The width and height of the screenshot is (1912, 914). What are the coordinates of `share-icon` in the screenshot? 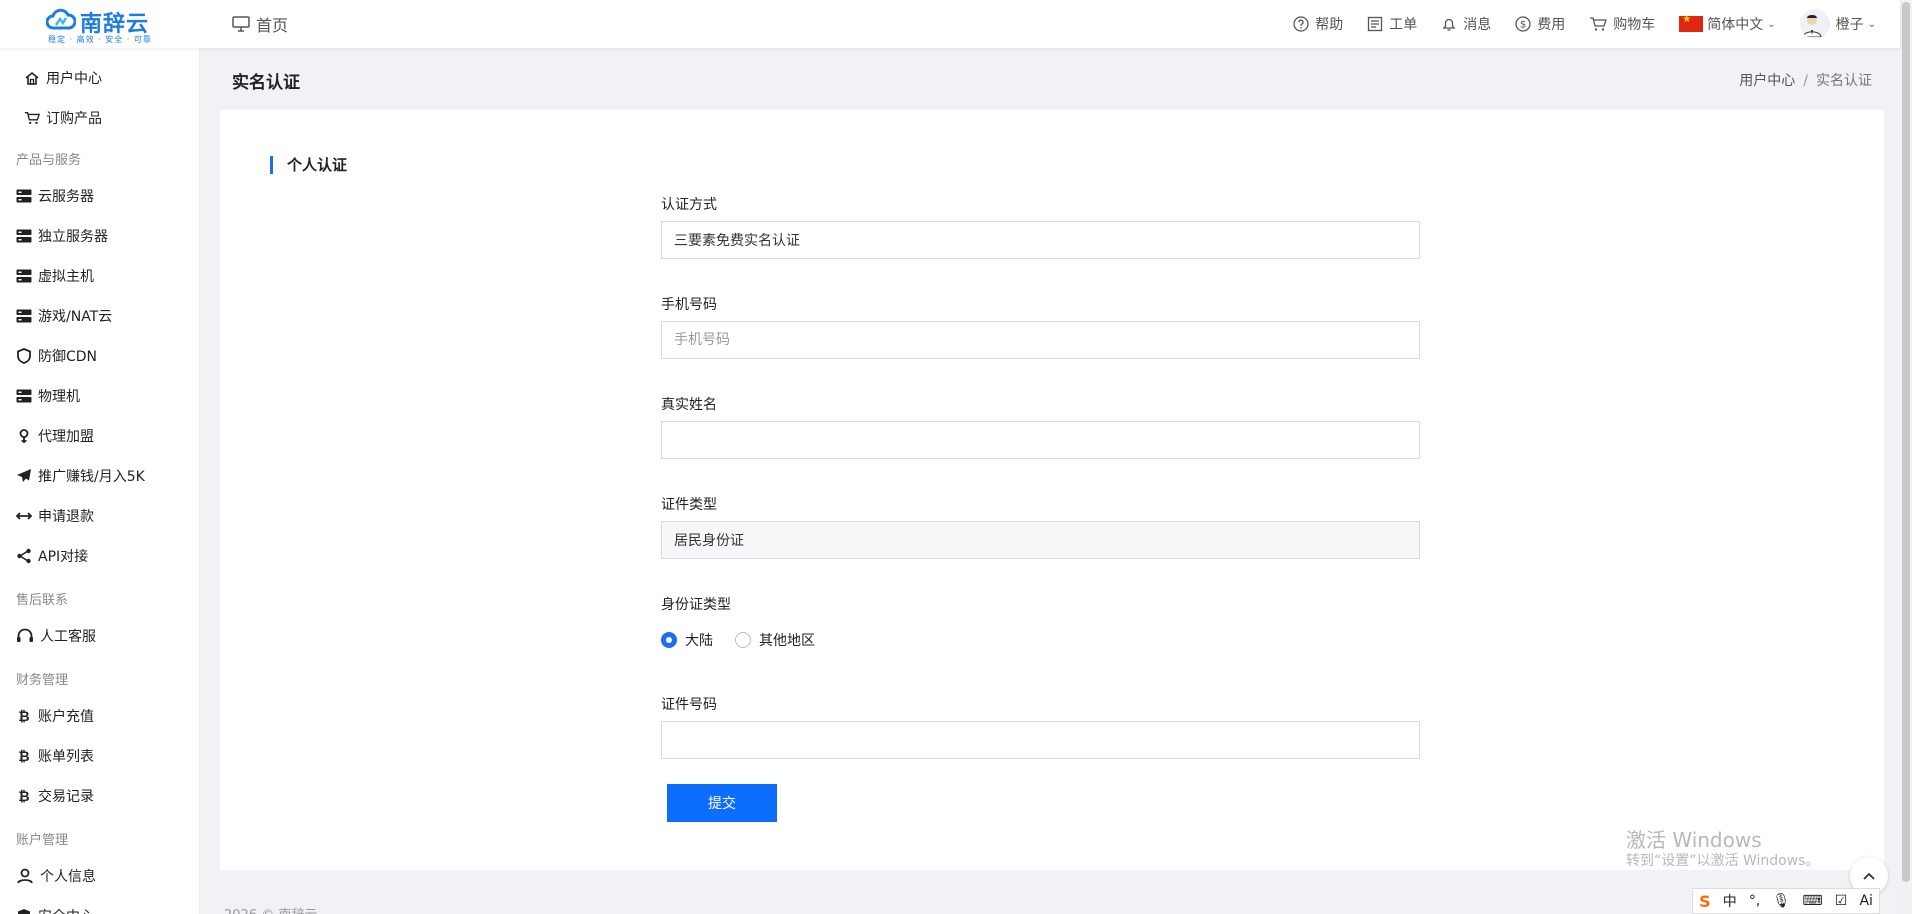 It's located at (24, 556).